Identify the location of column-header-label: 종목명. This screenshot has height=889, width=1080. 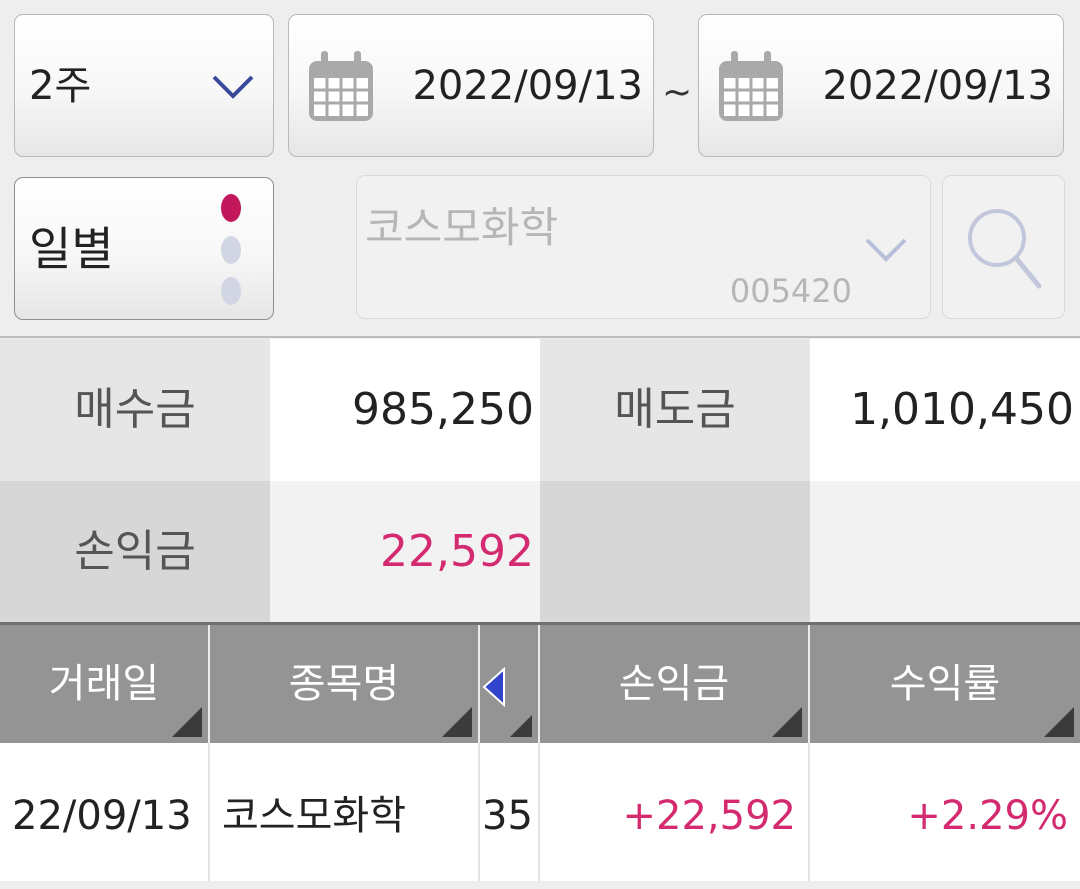
(344, 684).